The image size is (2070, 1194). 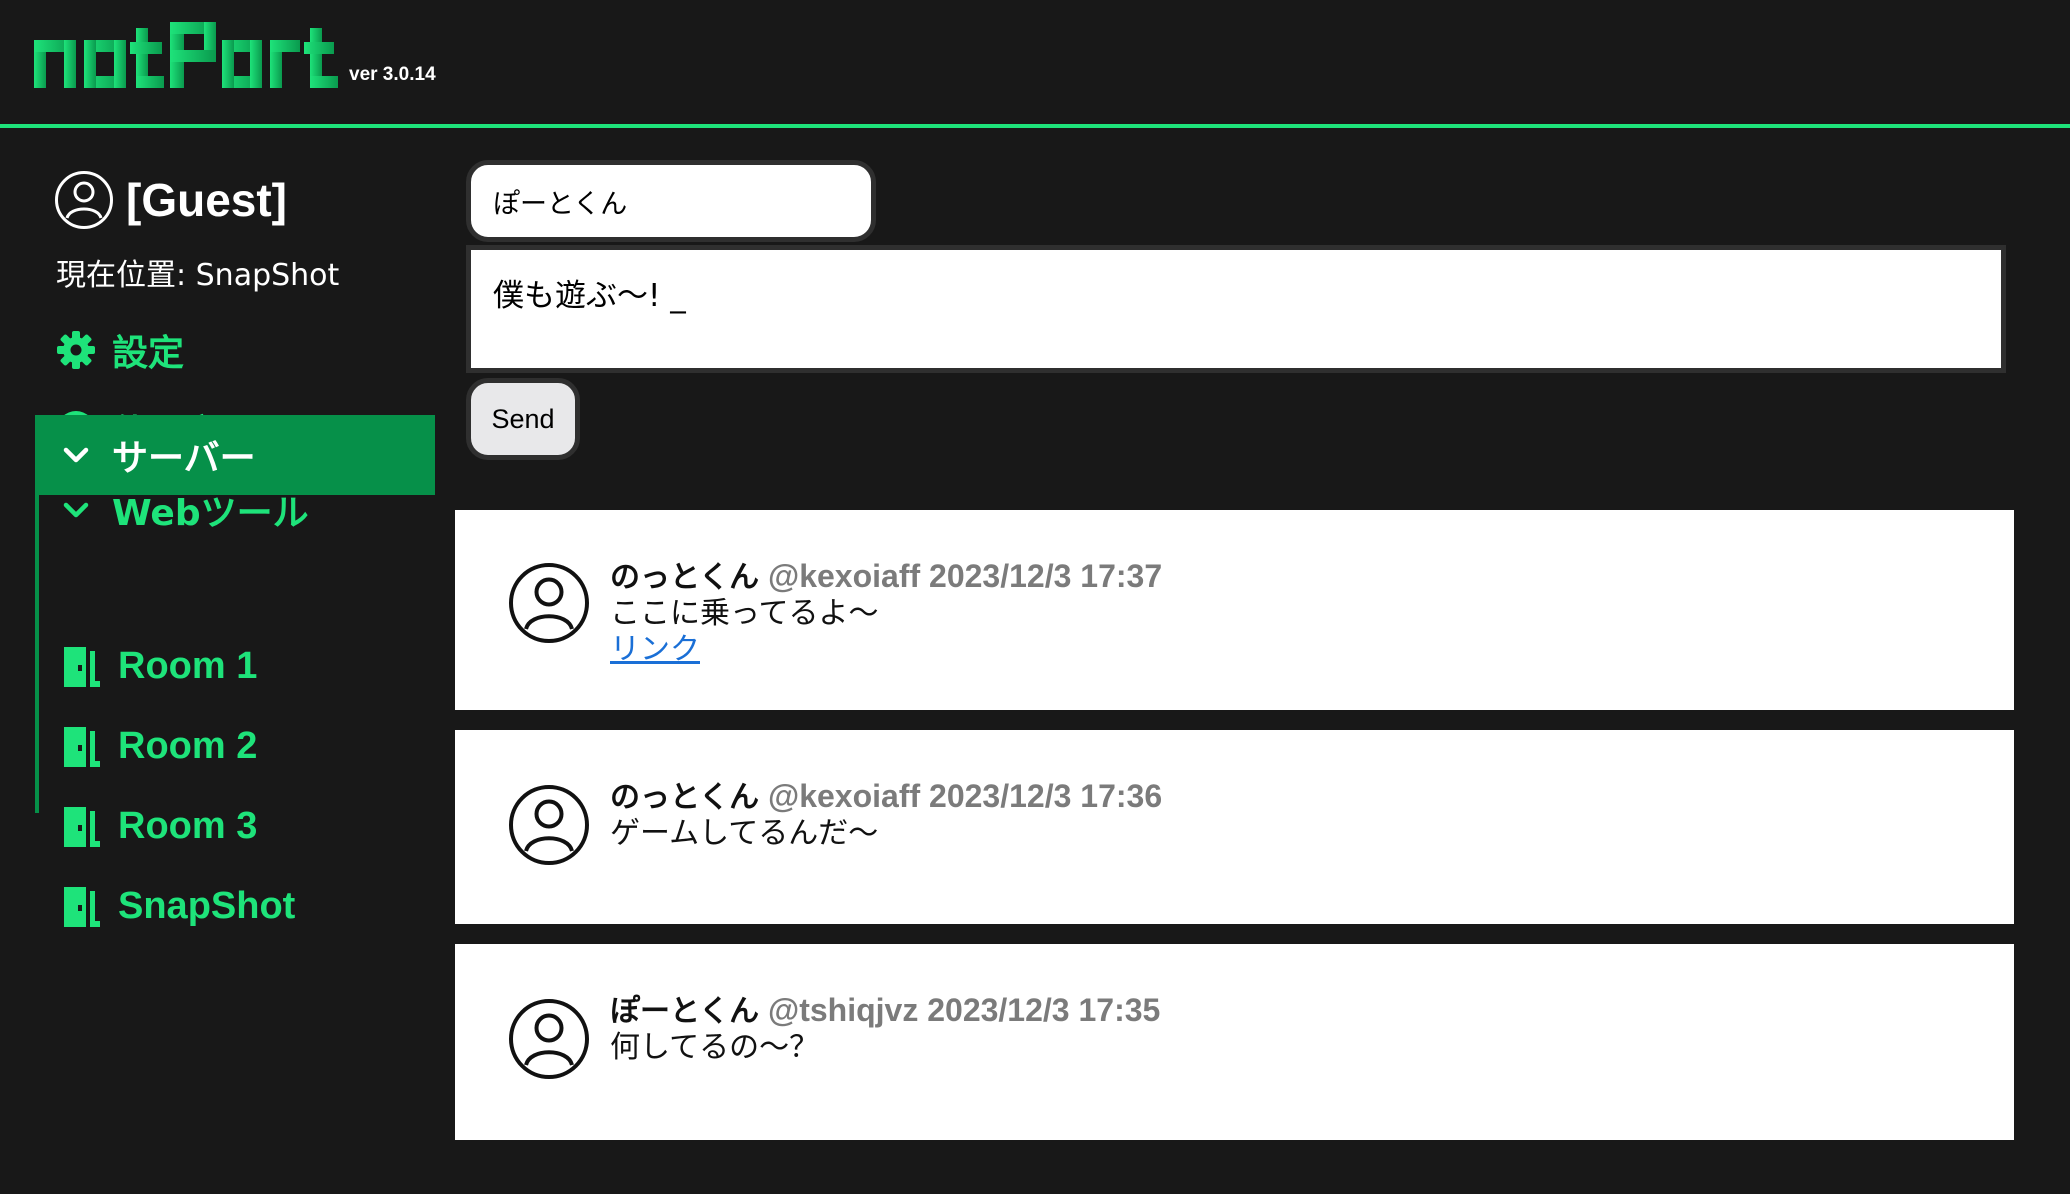 I want to click on snapshot-label: SnapShot, so click(x=207, y=906).